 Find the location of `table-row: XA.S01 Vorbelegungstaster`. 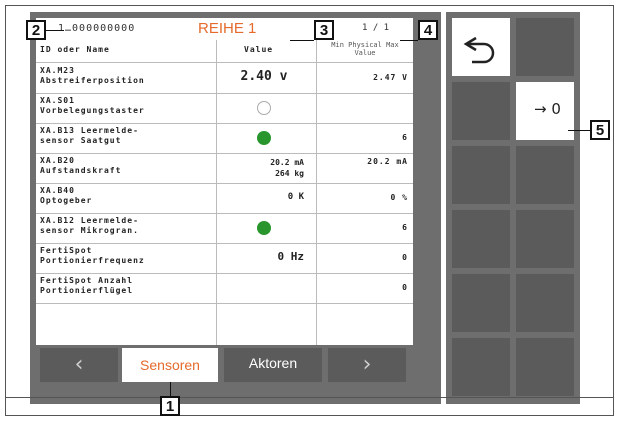

table-row: XA.S01 Vorbelegungstaster is located at coordinates (224, 108).